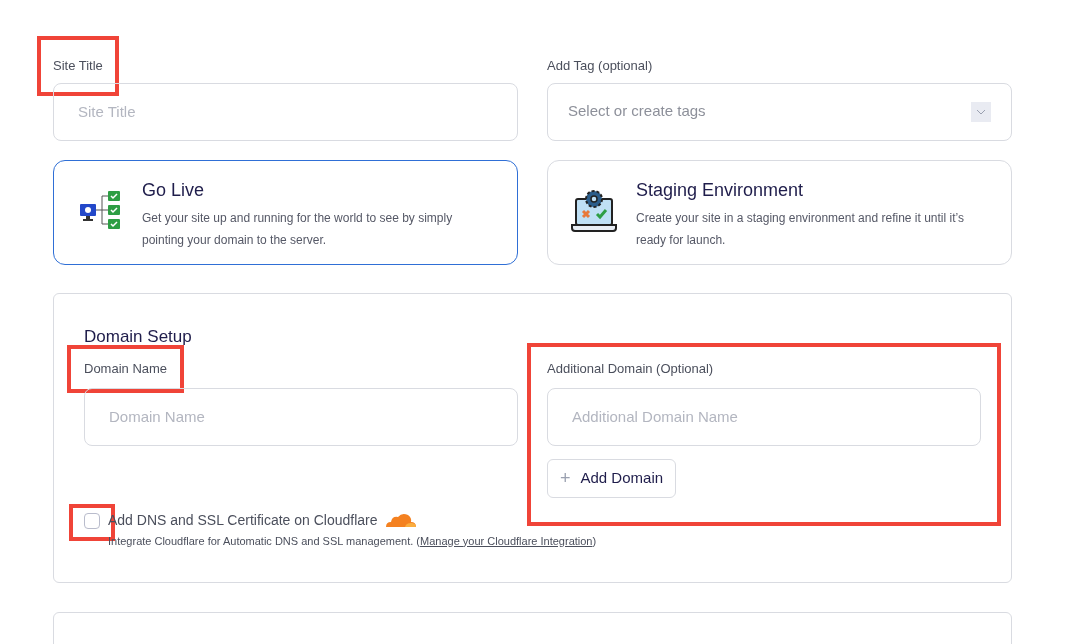 This screenshot has width=1065, height=644. Describe the element at coordinates (92, 520) in the screenshot. I see `checkbox` at that location.